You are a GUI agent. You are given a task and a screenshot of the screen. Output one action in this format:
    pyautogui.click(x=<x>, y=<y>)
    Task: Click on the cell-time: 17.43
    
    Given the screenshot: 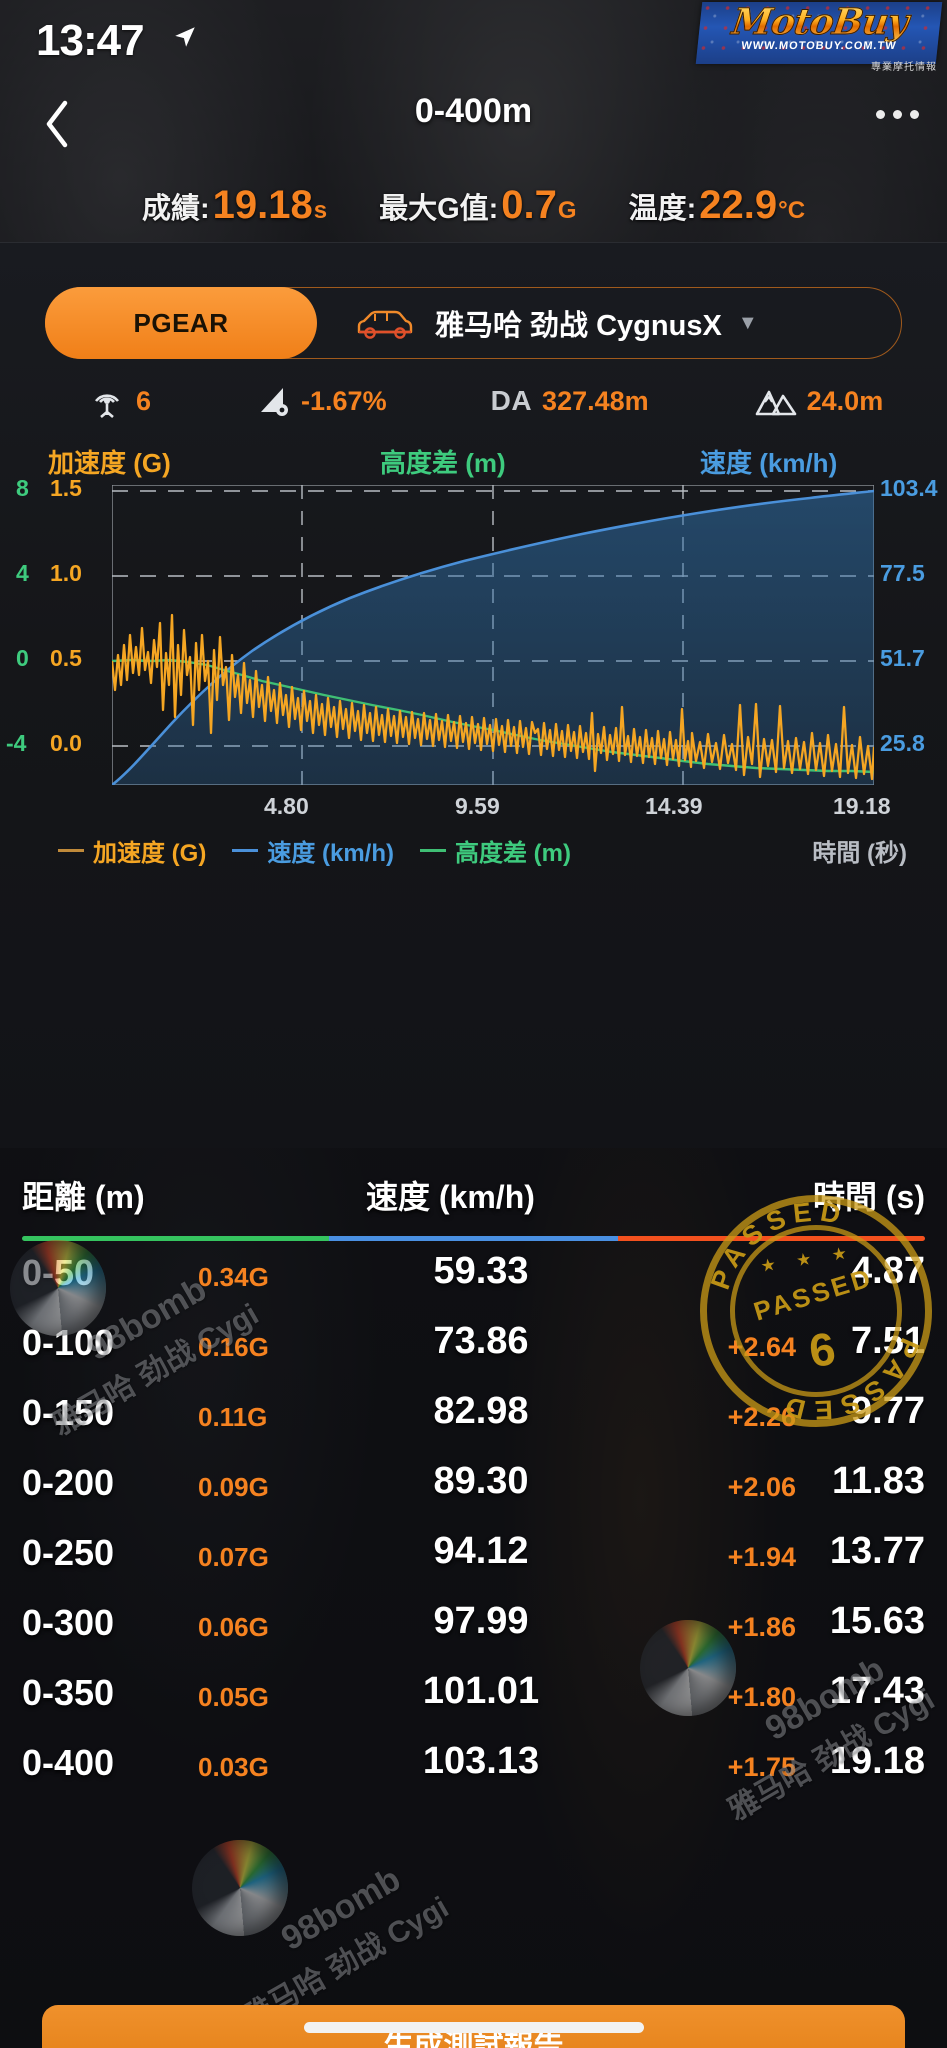 What is the action you would take?
    pyautogui.click(x=877, y=1691)
    